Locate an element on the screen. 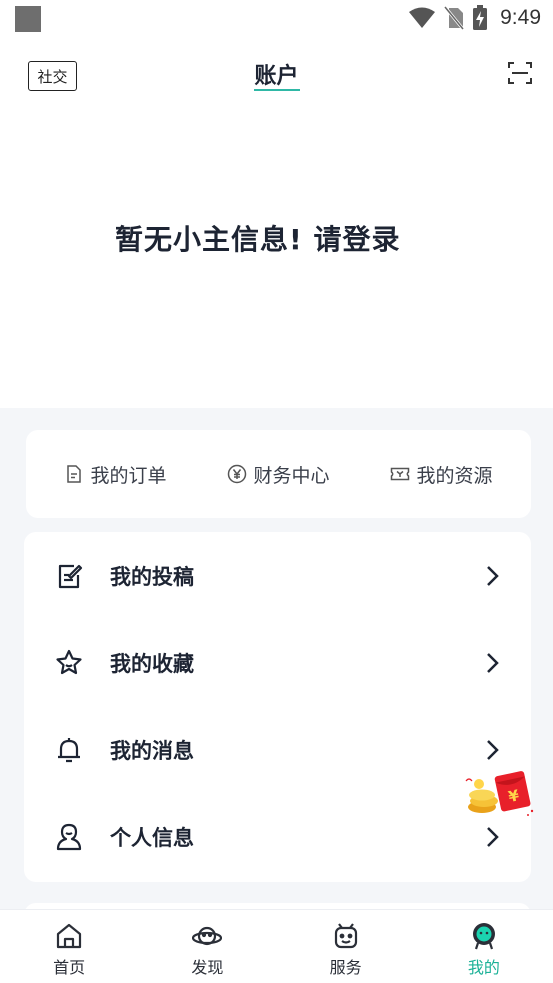  menu-item-submissions: 我的投稿 is located at coordinates (277, 575).